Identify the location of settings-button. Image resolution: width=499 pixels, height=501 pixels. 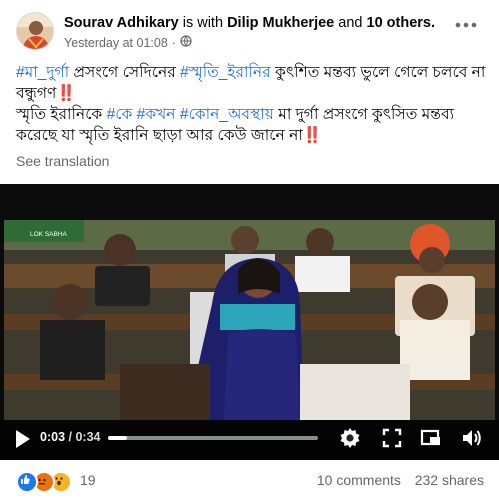
(351, 439).